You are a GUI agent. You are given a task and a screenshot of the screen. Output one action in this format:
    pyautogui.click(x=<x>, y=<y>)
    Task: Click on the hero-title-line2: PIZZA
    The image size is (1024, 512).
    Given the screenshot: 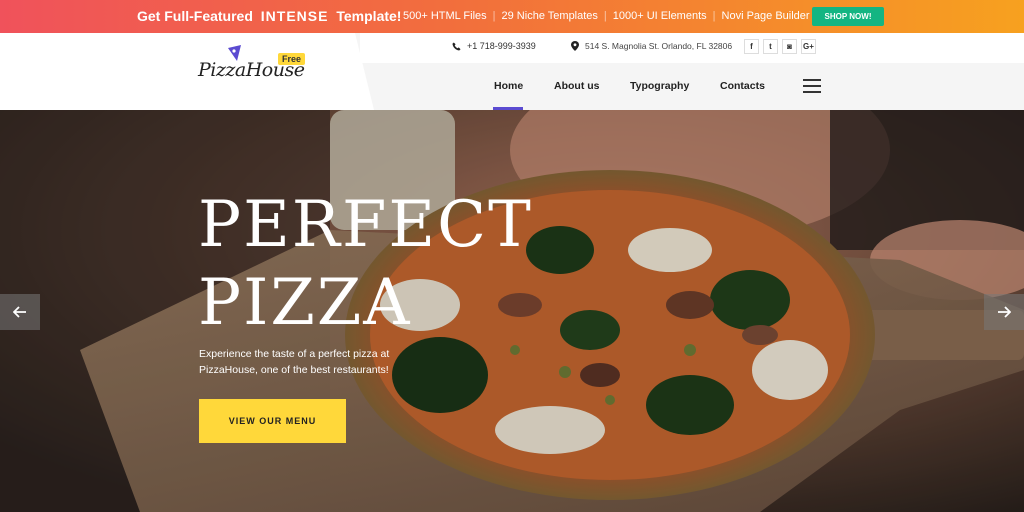 What is the action you would take?
    pyautogui.click(x=305, y=303)
    